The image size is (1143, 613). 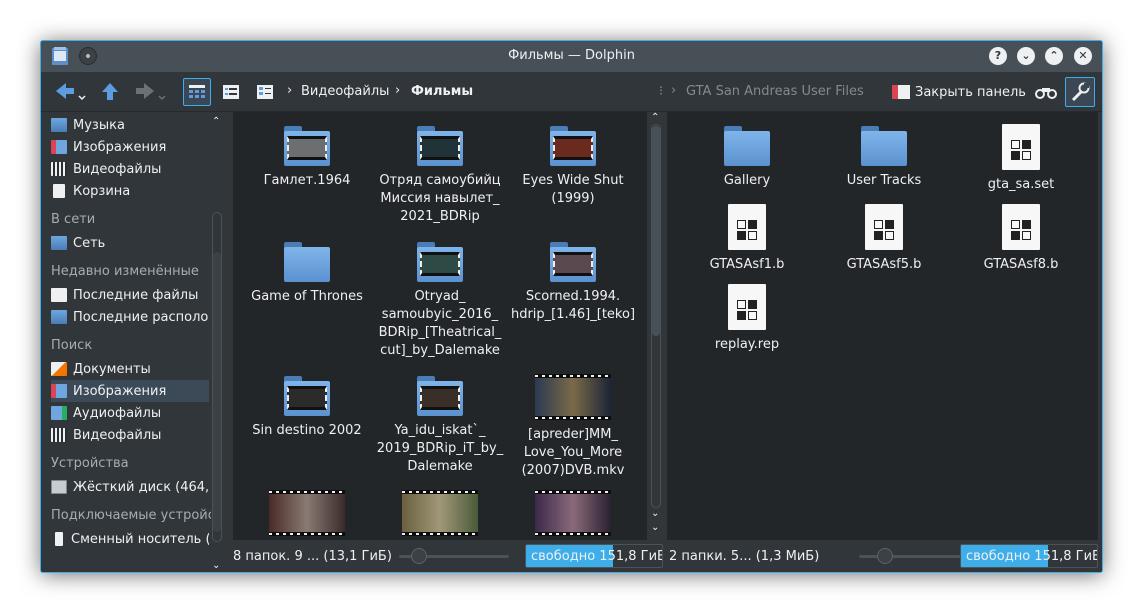 I want to click on sidebar-scrollbar-thumb, so click(x=217, y=392).